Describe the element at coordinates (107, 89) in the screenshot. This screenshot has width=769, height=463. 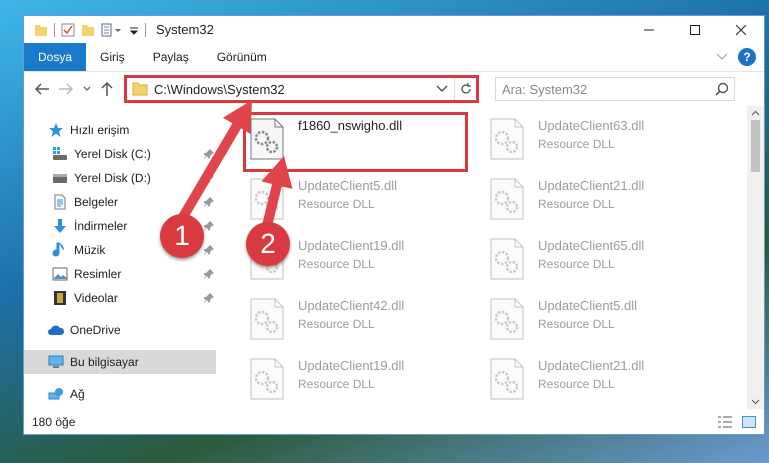
I see `up-arrow-icon` at that location.